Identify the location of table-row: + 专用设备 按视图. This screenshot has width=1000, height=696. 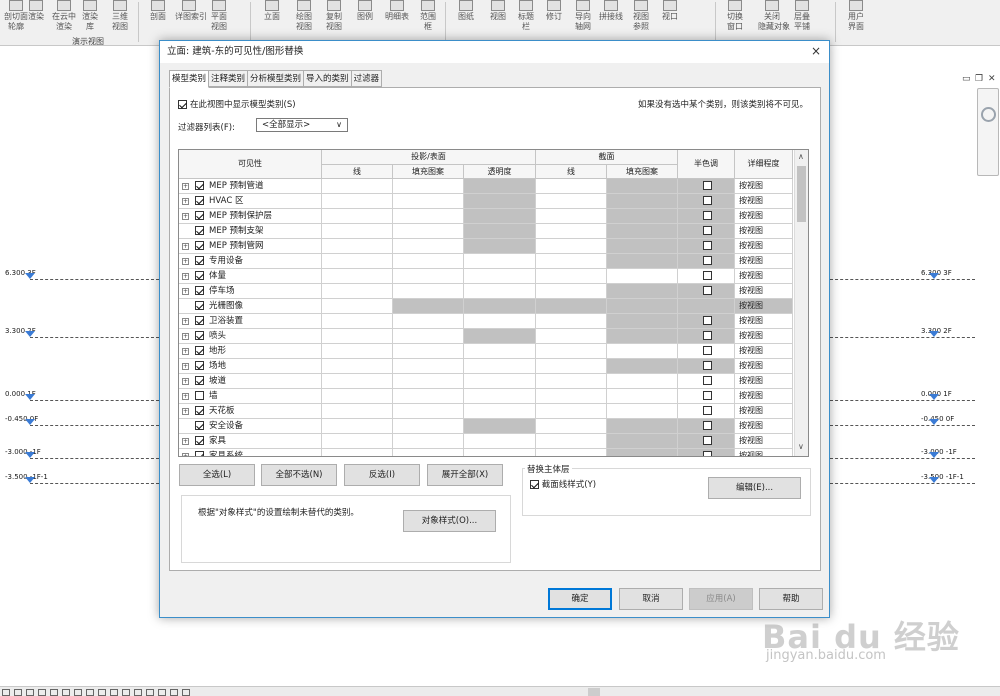
(486, 261).